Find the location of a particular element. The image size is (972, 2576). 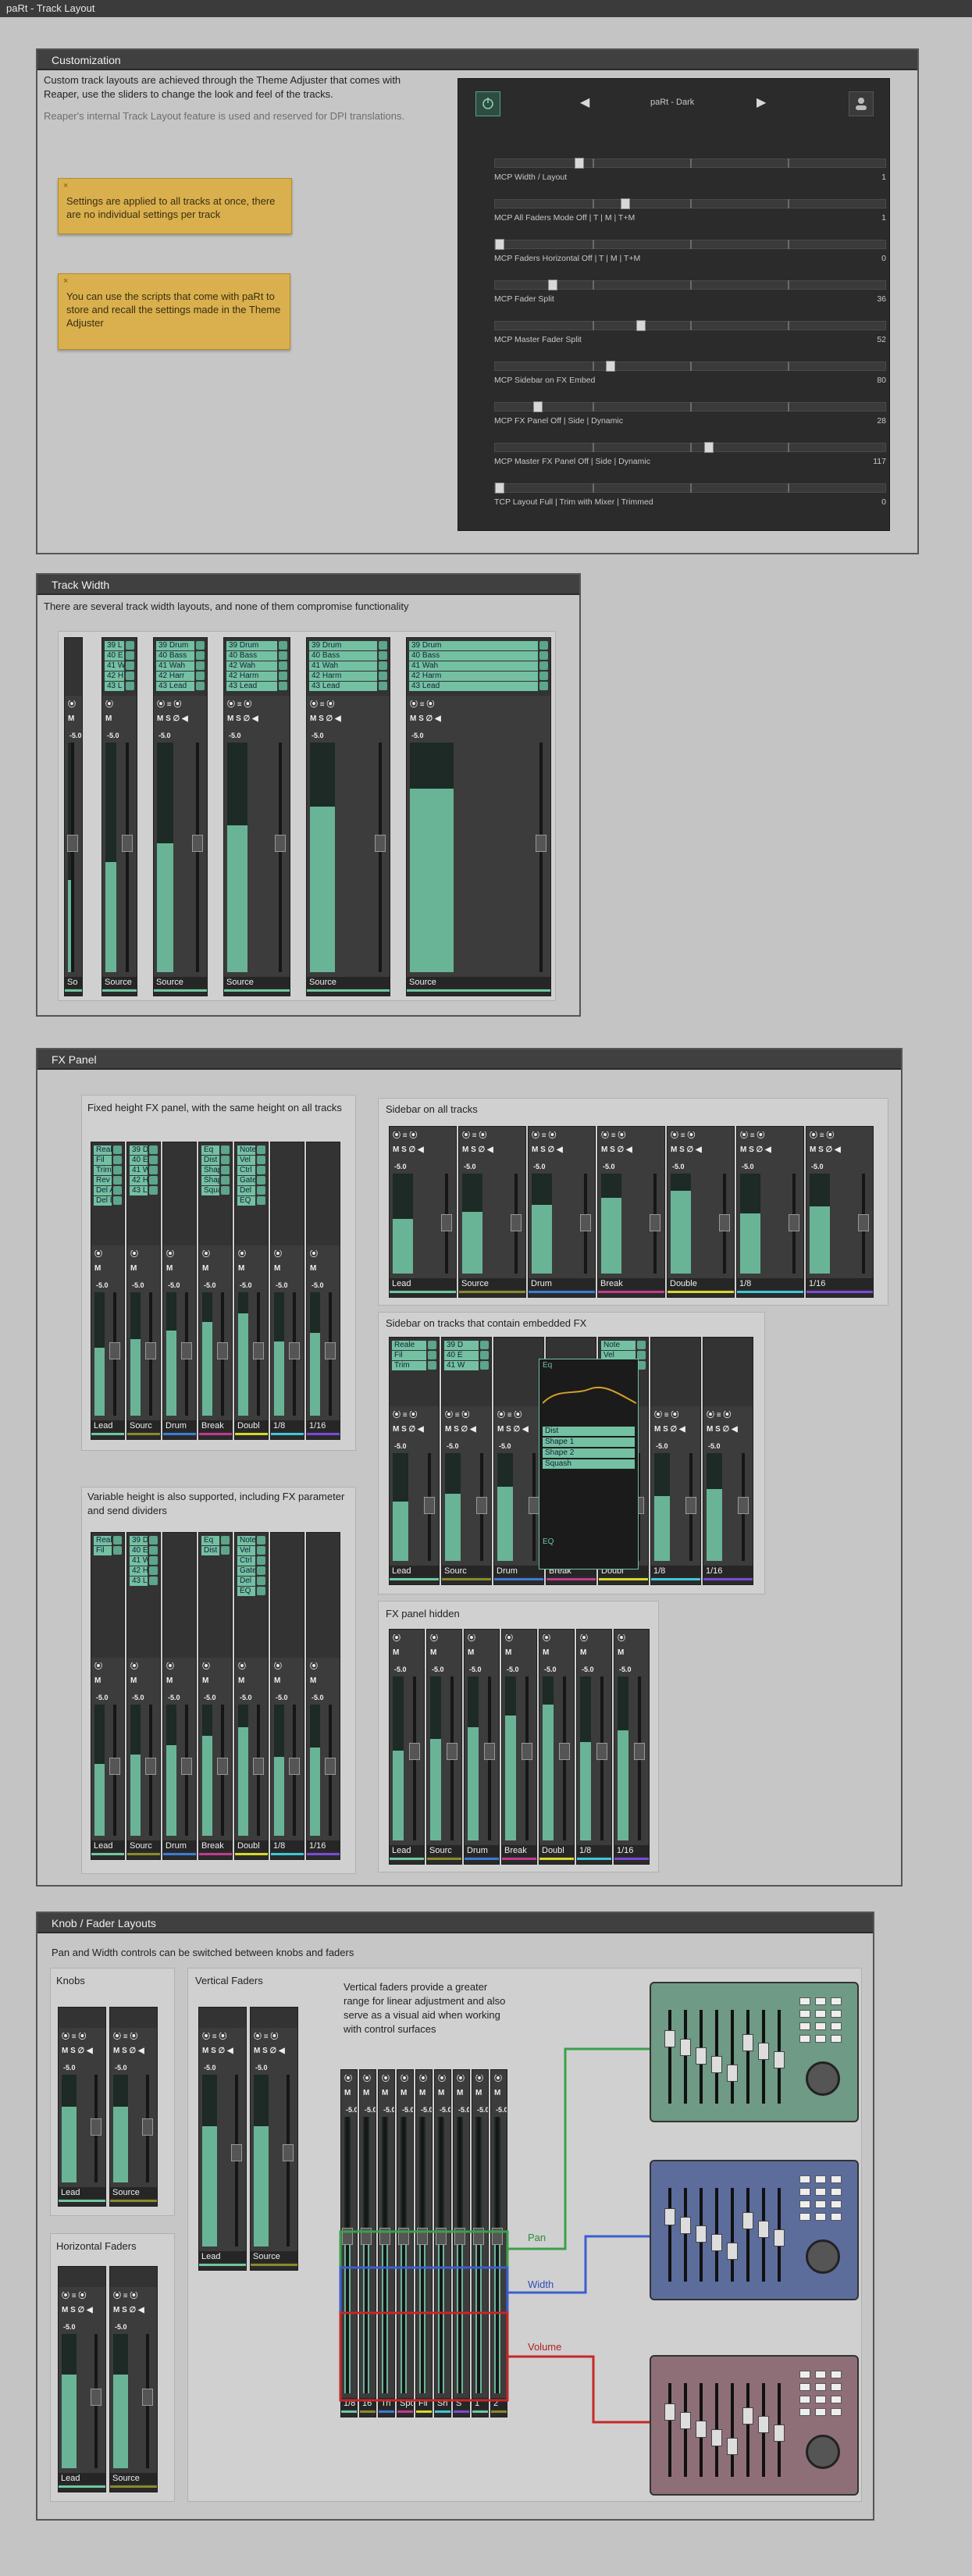

volume-connector is located at coordinates (578, 2389).